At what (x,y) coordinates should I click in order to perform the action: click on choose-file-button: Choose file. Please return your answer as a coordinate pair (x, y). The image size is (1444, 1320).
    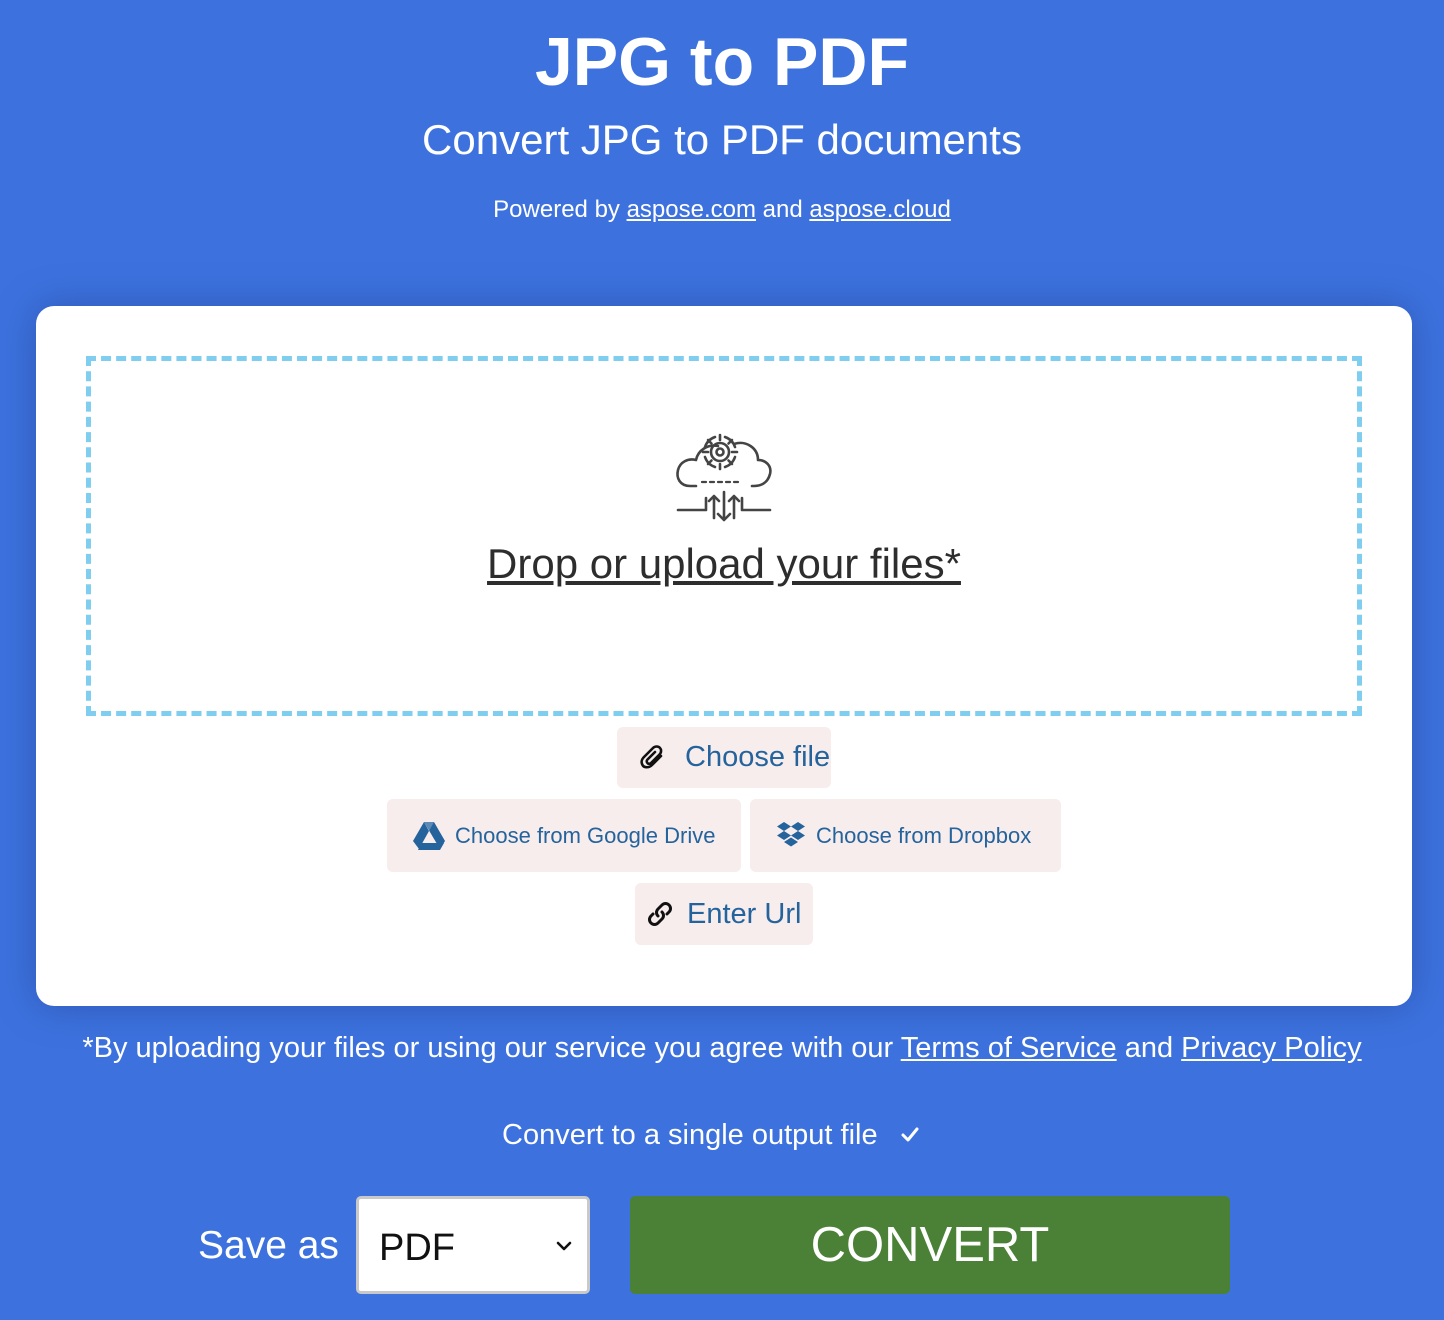
    Looking at the image, I should click on (724, 757).